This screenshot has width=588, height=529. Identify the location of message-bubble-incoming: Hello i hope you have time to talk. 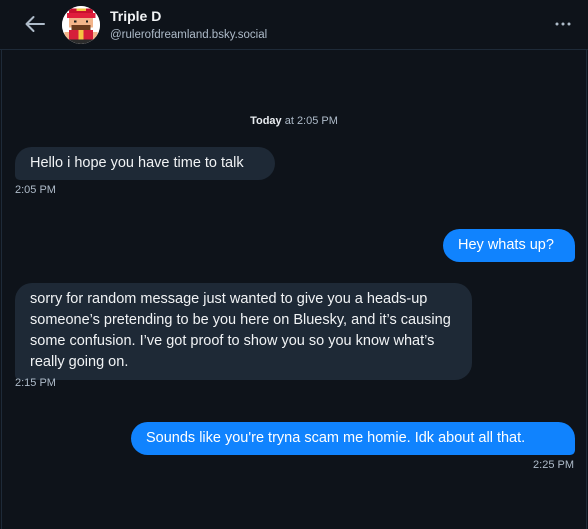
(145, 163).